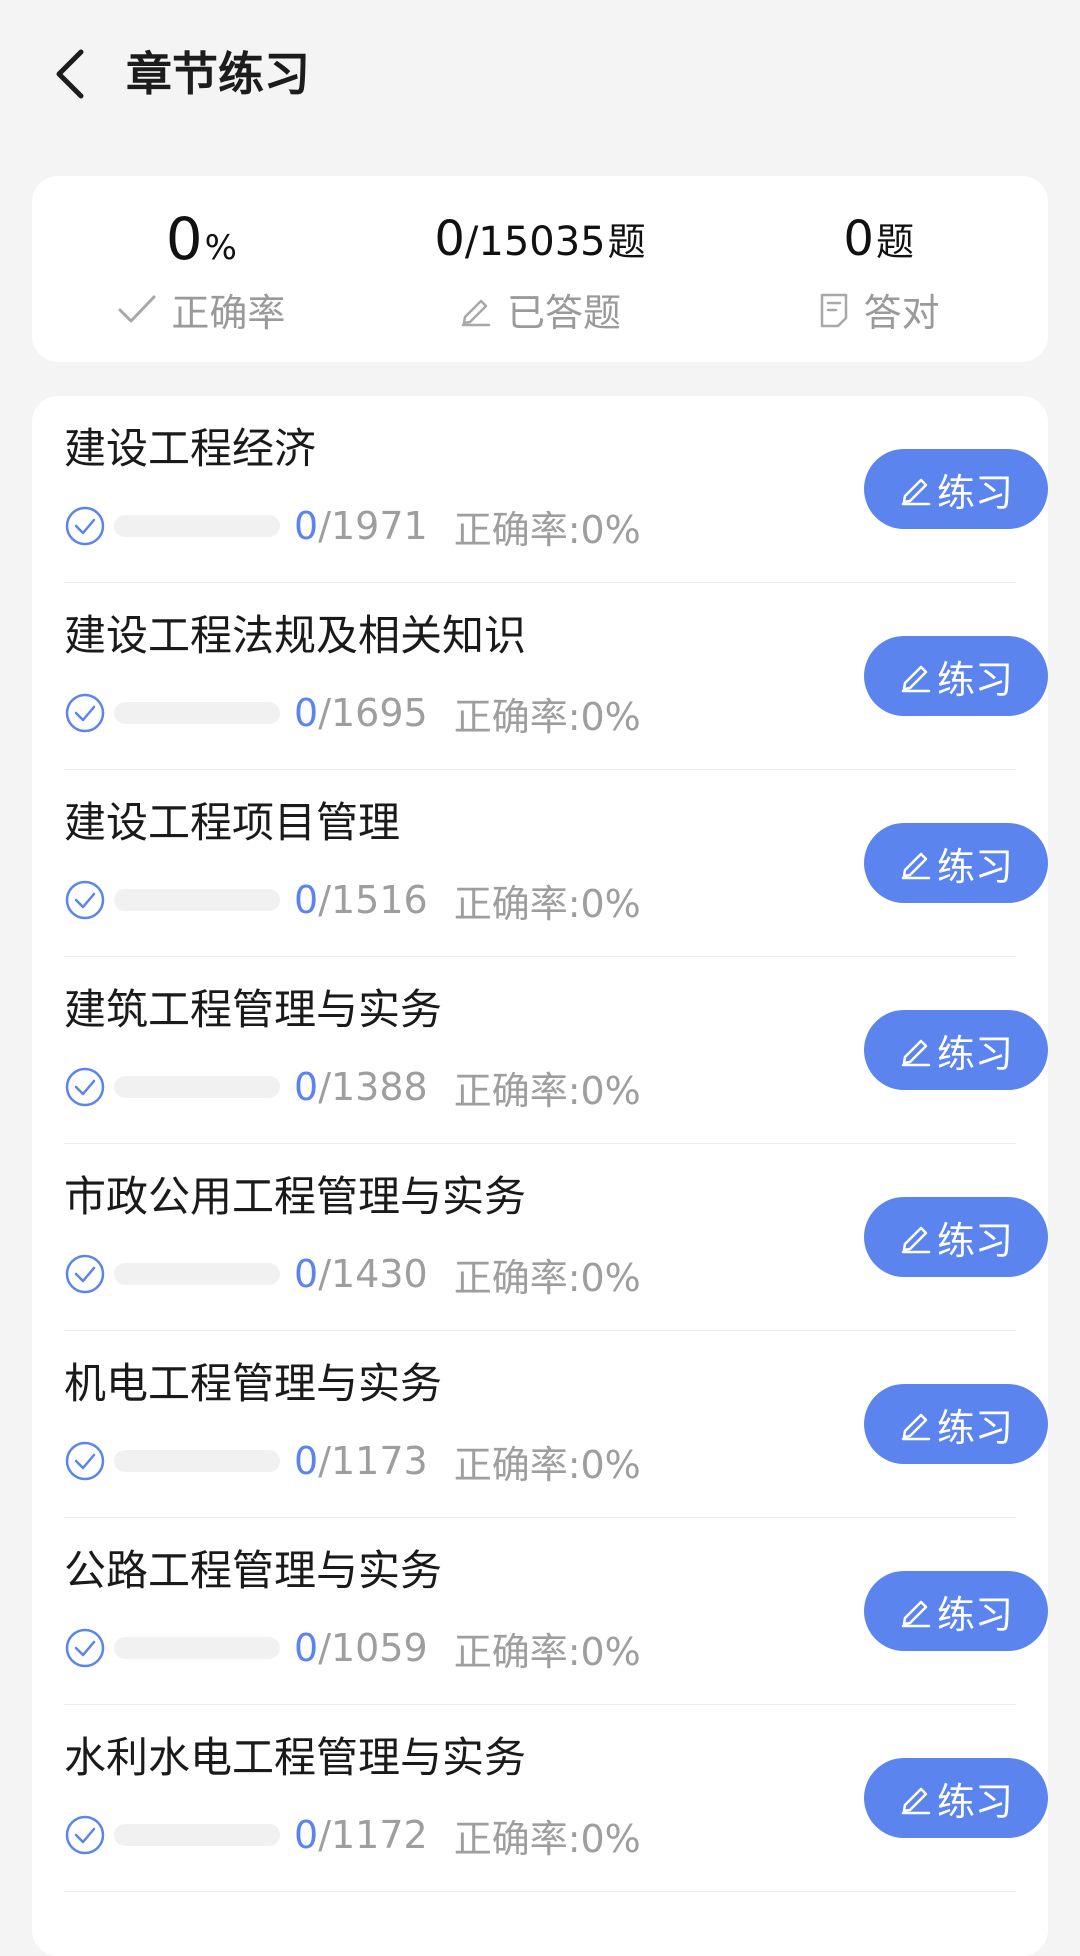  What do you see at coordinates (878, 269) in the screenshot?
I see `correct-stat: 0 题 答对` at bounding box center [878, 269].